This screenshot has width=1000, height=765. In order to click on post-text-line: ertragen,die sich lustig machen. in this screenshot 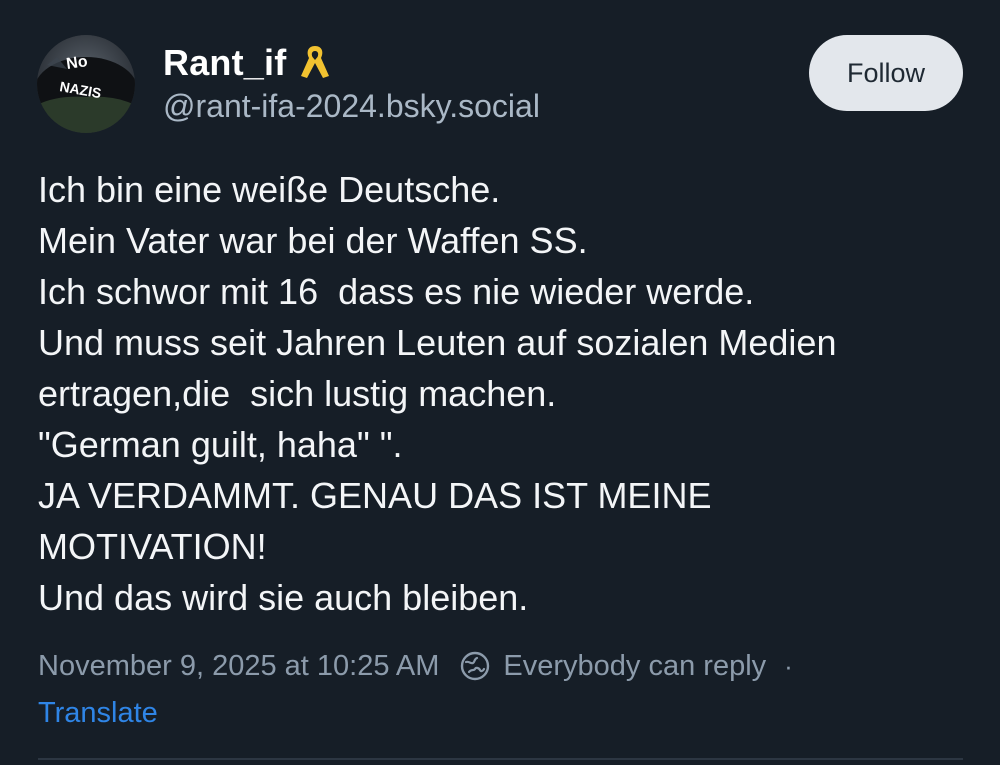, I will do `click(297, 393)`.